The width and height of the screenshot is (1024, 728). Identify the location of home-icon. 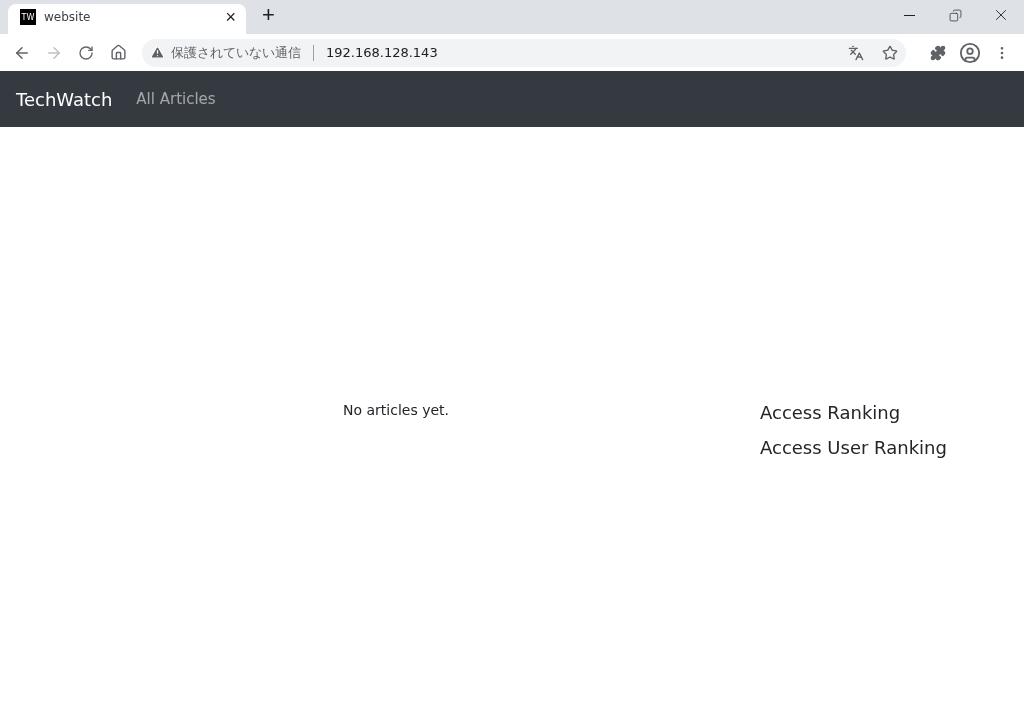
(118, 52).